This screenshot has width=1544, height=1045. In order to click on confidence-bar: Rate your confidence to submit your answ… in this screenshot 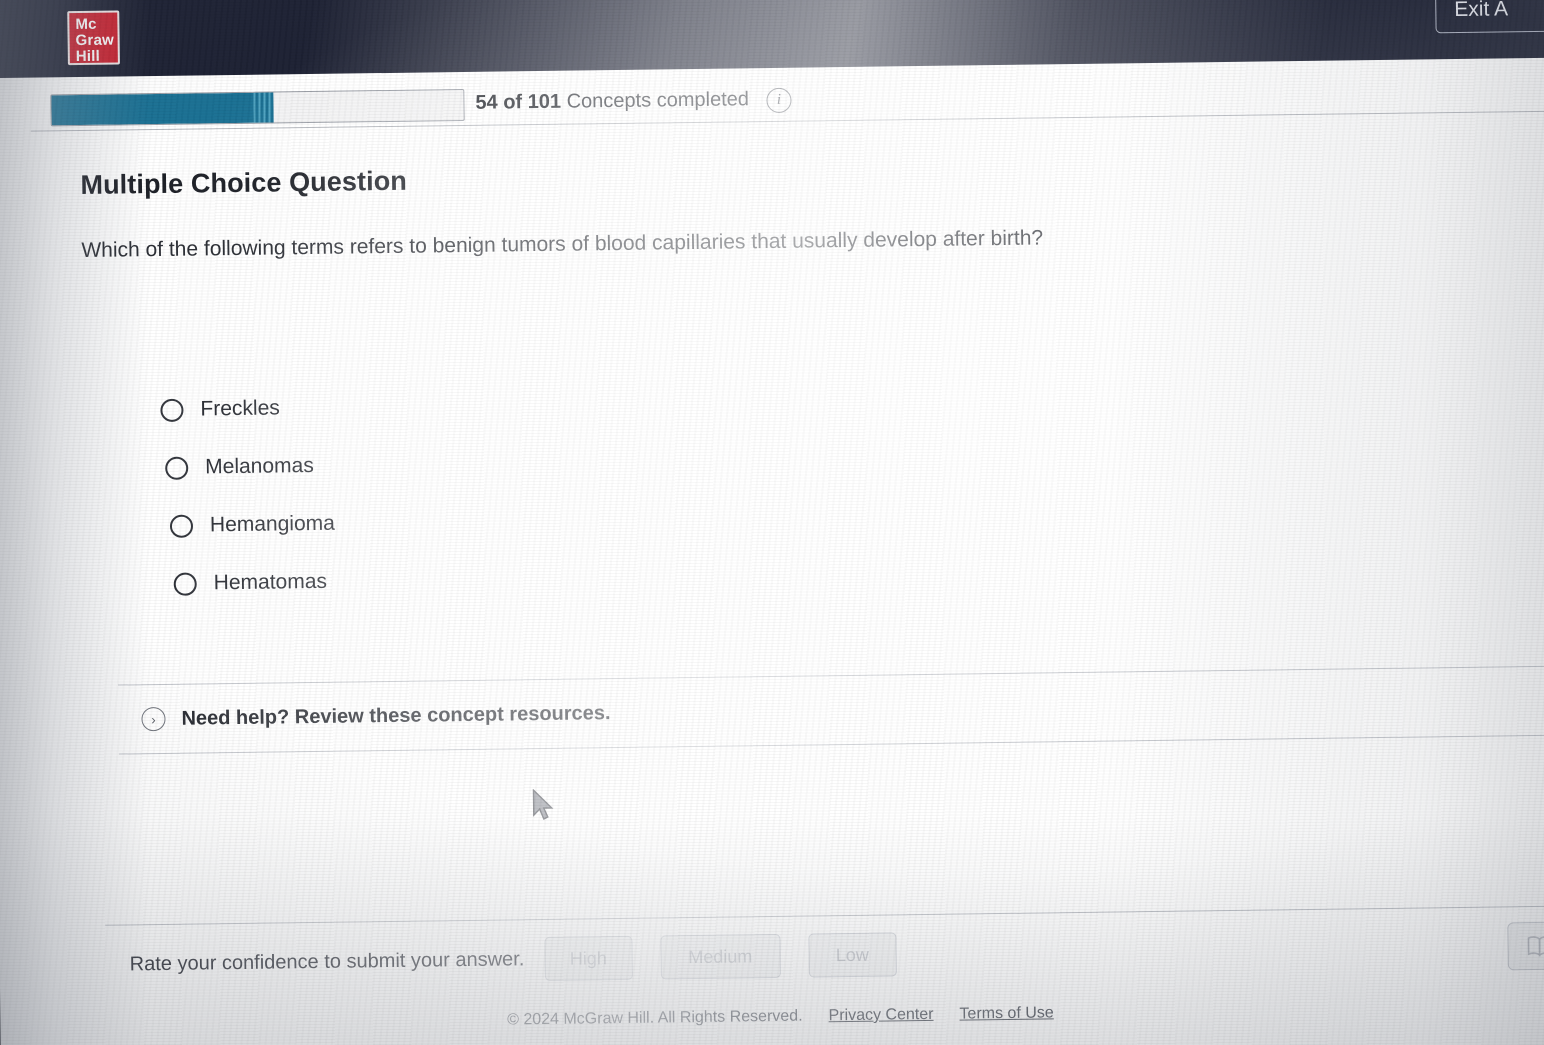, I will do `click(526, 959)`.